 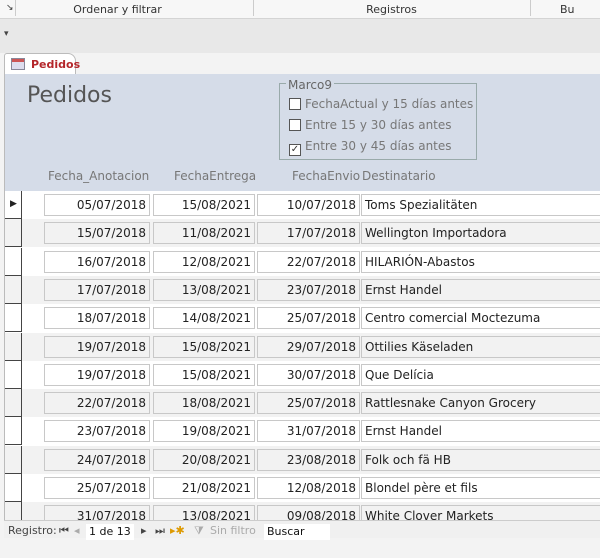 What do you see at coordinates (378, 146) in the screenshot?
I see `option-label: Entre 30 y 45 días antes` at bounding box center [378, 146].